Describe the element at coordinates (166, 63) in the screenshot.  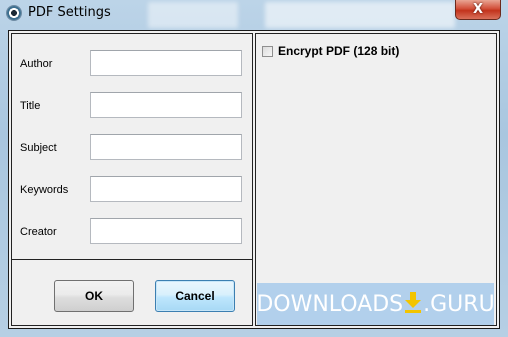
I see `author-input` at that location.